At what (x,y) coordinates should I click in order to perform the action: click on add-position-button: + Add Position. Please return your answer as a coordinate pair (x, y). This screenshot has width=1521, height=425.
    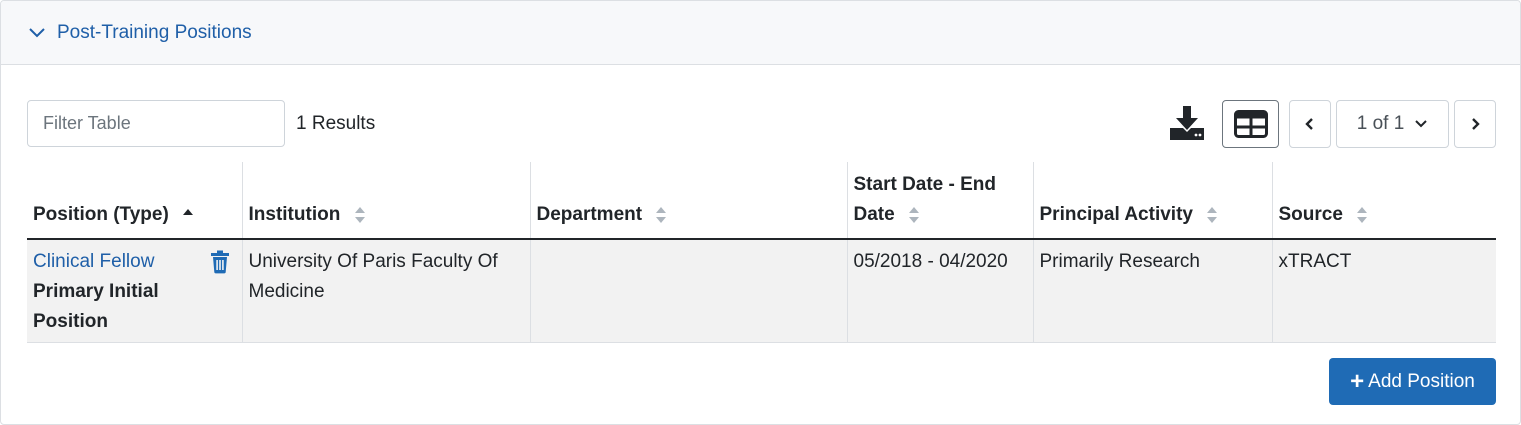
    Looking at the image, I should click on (1412, 381).